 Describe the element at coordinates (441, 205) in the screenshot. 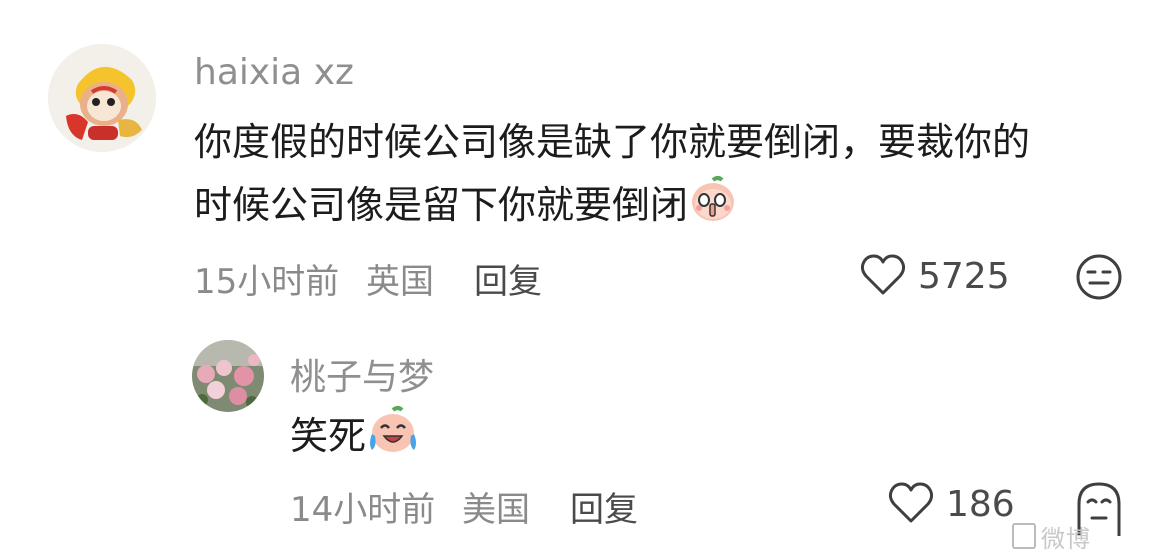

I see `comment-text: 时候公司像是留下你就要倒闭` at that location.